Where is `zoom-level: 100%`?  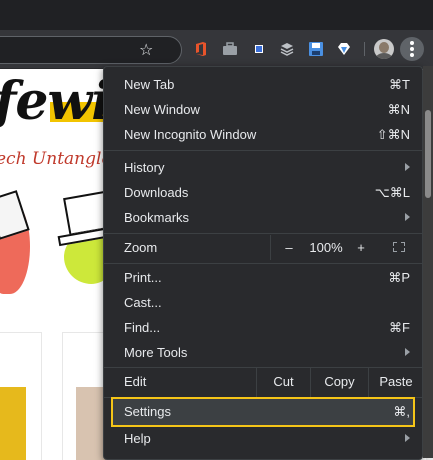
zoom-level: 100% is located at coordinates (326, 247).